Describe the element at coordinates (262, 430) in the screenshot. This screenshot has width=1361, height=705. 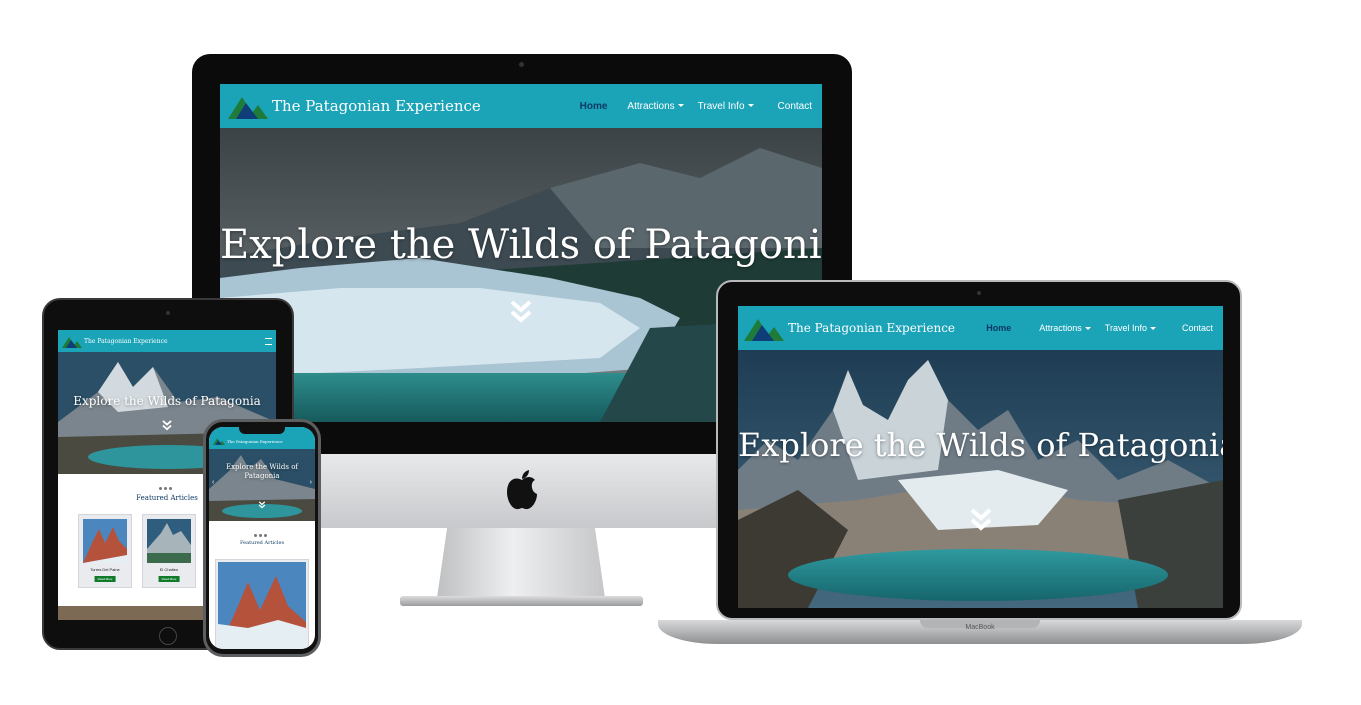
I see `phone-notch` at that location.